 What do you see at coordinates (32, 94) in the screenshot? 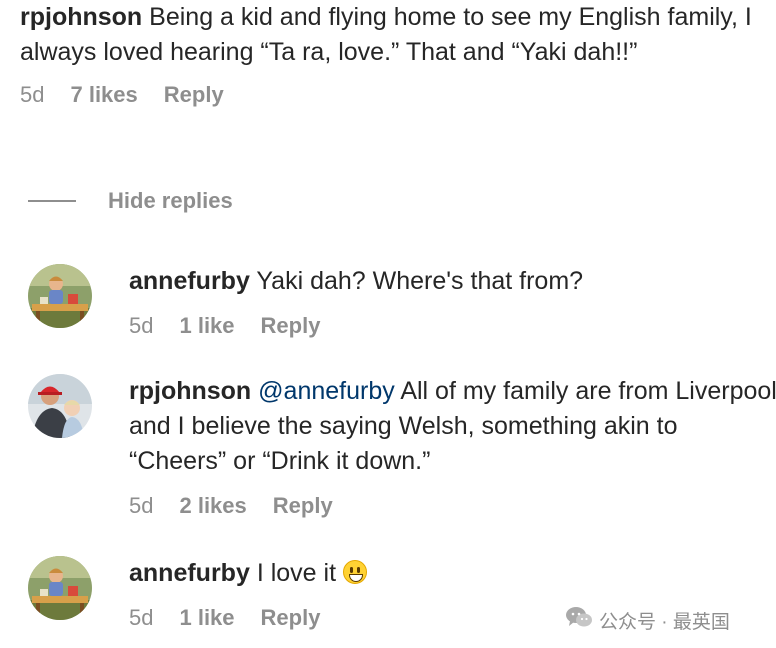
I see `comment-age: 5d` at bounding box center [32, 94].